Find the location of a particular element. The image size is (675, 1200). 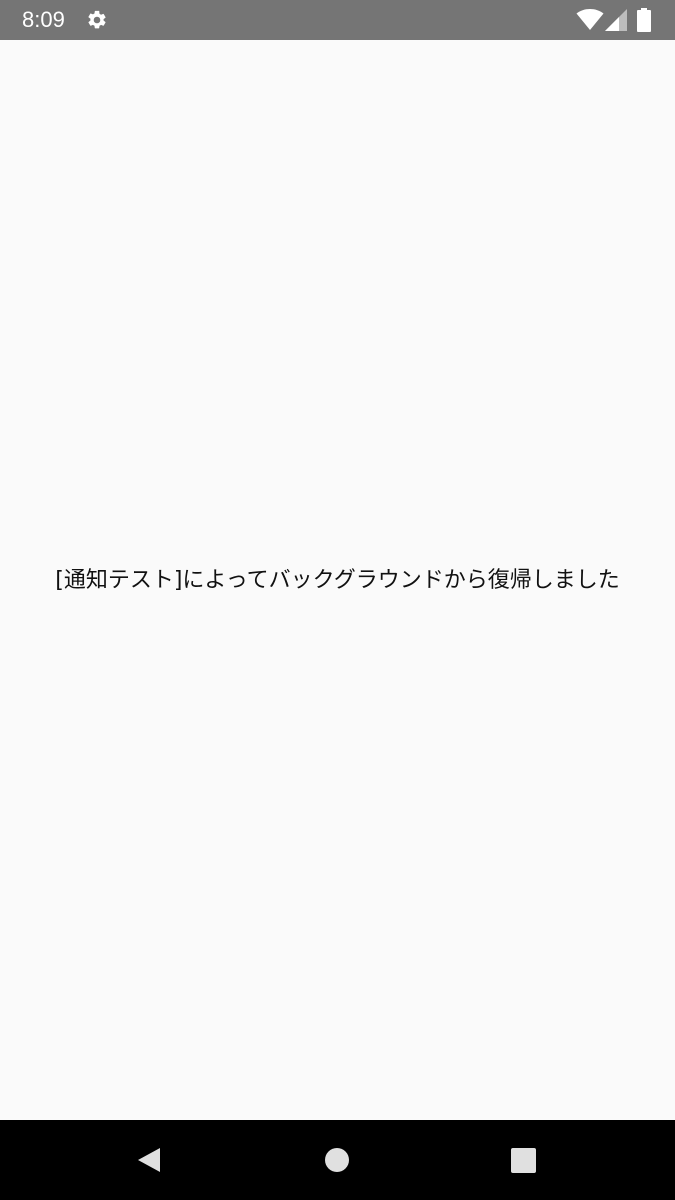

back-button is located at coordinates (149, 1160).